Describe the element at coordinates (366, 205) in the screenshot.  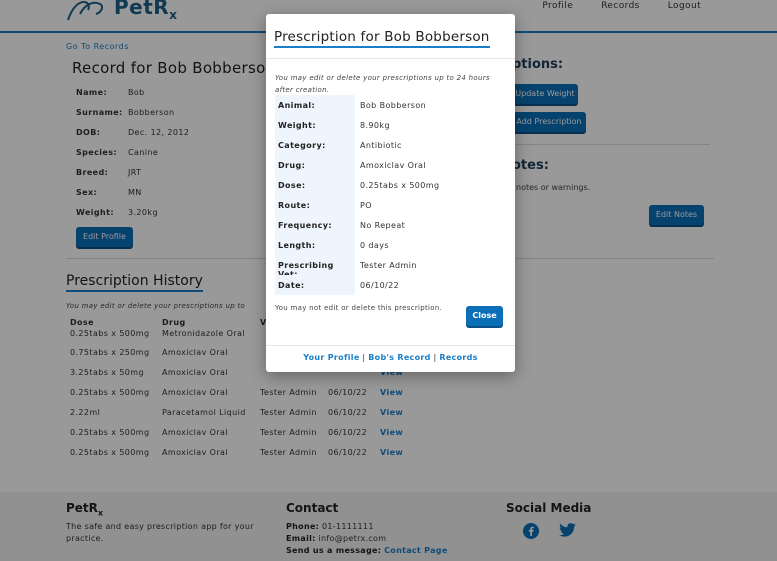
I see `detail-value: PO` at that location.